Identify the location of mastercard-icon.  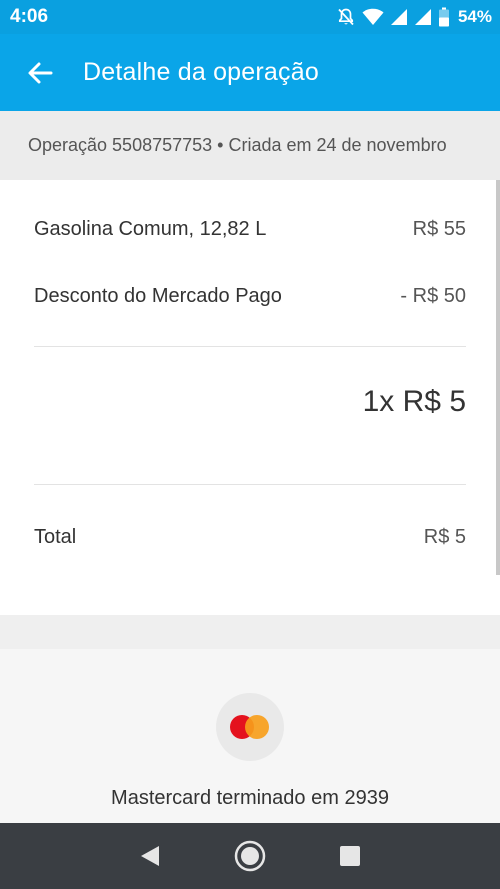
(250, 727).